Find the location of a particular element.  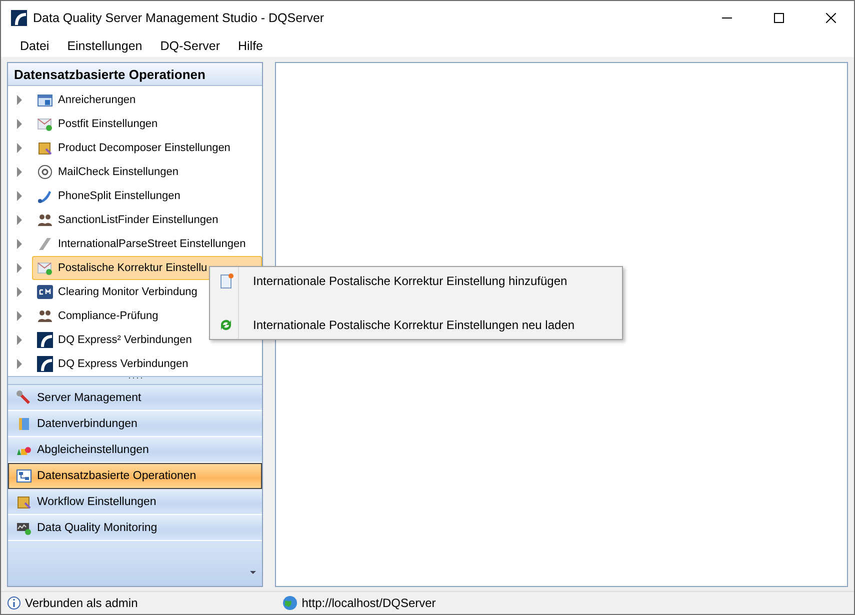

tree-item: DQ Express² Verbindungen is located at coordinates (114, 340).